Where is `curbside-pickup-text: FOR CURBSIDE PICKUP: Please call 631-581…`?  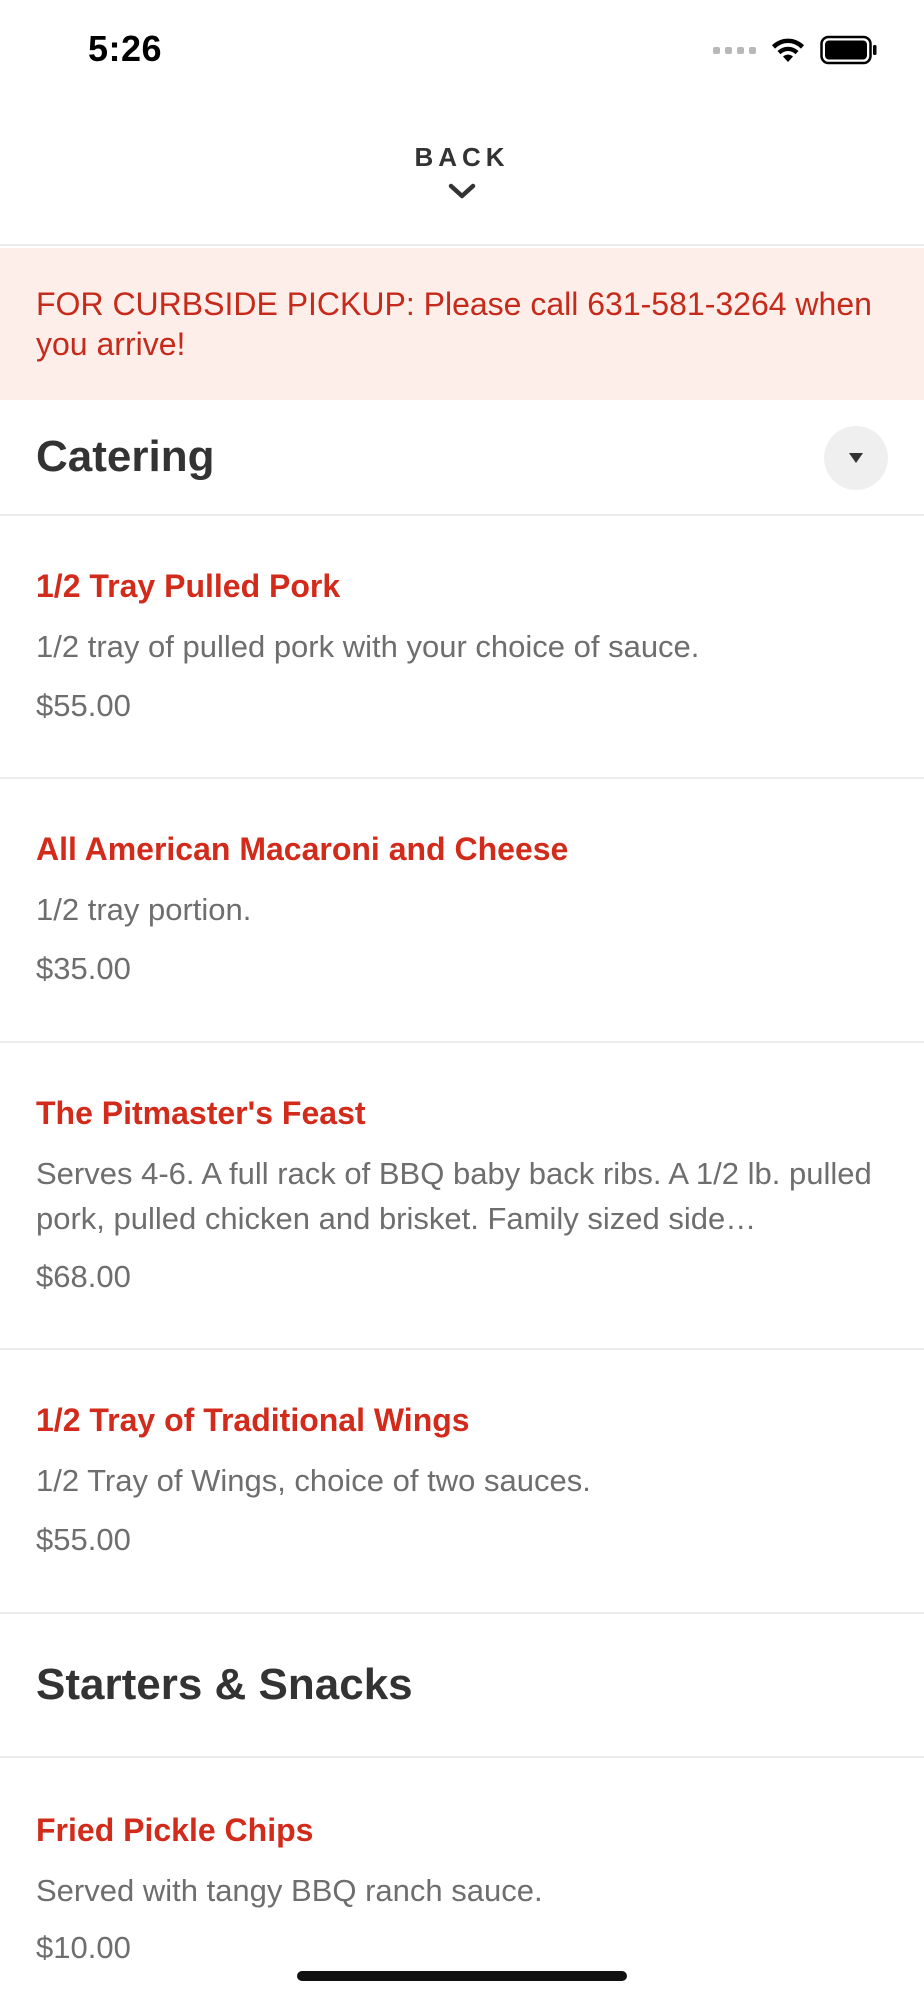 curbside-pickup-text: FOR CURBSIDE PICKUP: Please call 631-581… is located at coordinates (454, 324).